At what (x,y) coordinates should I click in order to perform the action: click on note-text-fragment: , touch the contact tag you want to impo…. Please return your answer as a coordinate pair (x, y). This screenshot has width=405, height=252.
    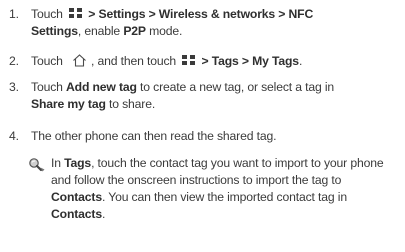
    Looking at the image, I should click on (237, 163).